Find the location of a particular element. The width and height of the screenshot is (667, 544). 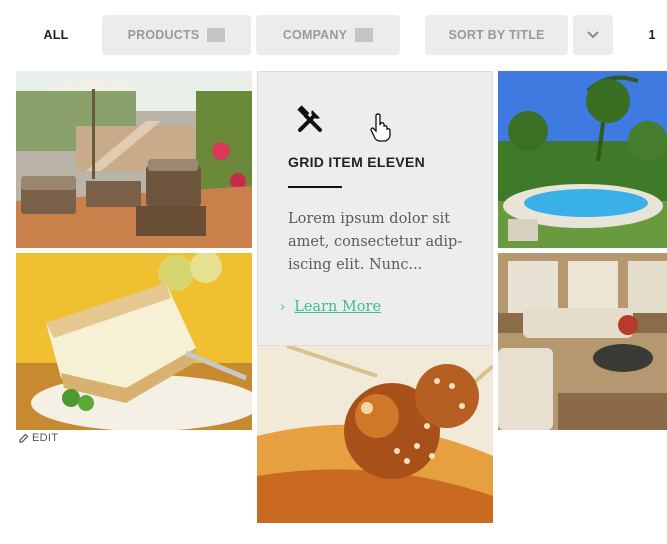

filter-all-button: ALL is located at coordinates (56, 35).